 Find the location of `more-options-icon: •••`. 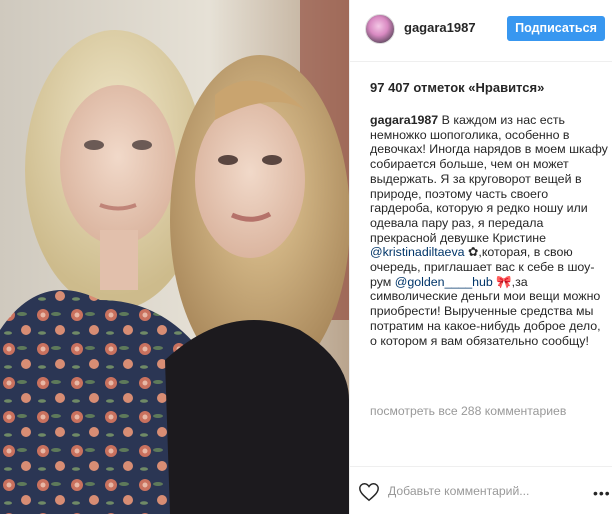

more-options-icon: ••• is located at coordinates (602, 493).